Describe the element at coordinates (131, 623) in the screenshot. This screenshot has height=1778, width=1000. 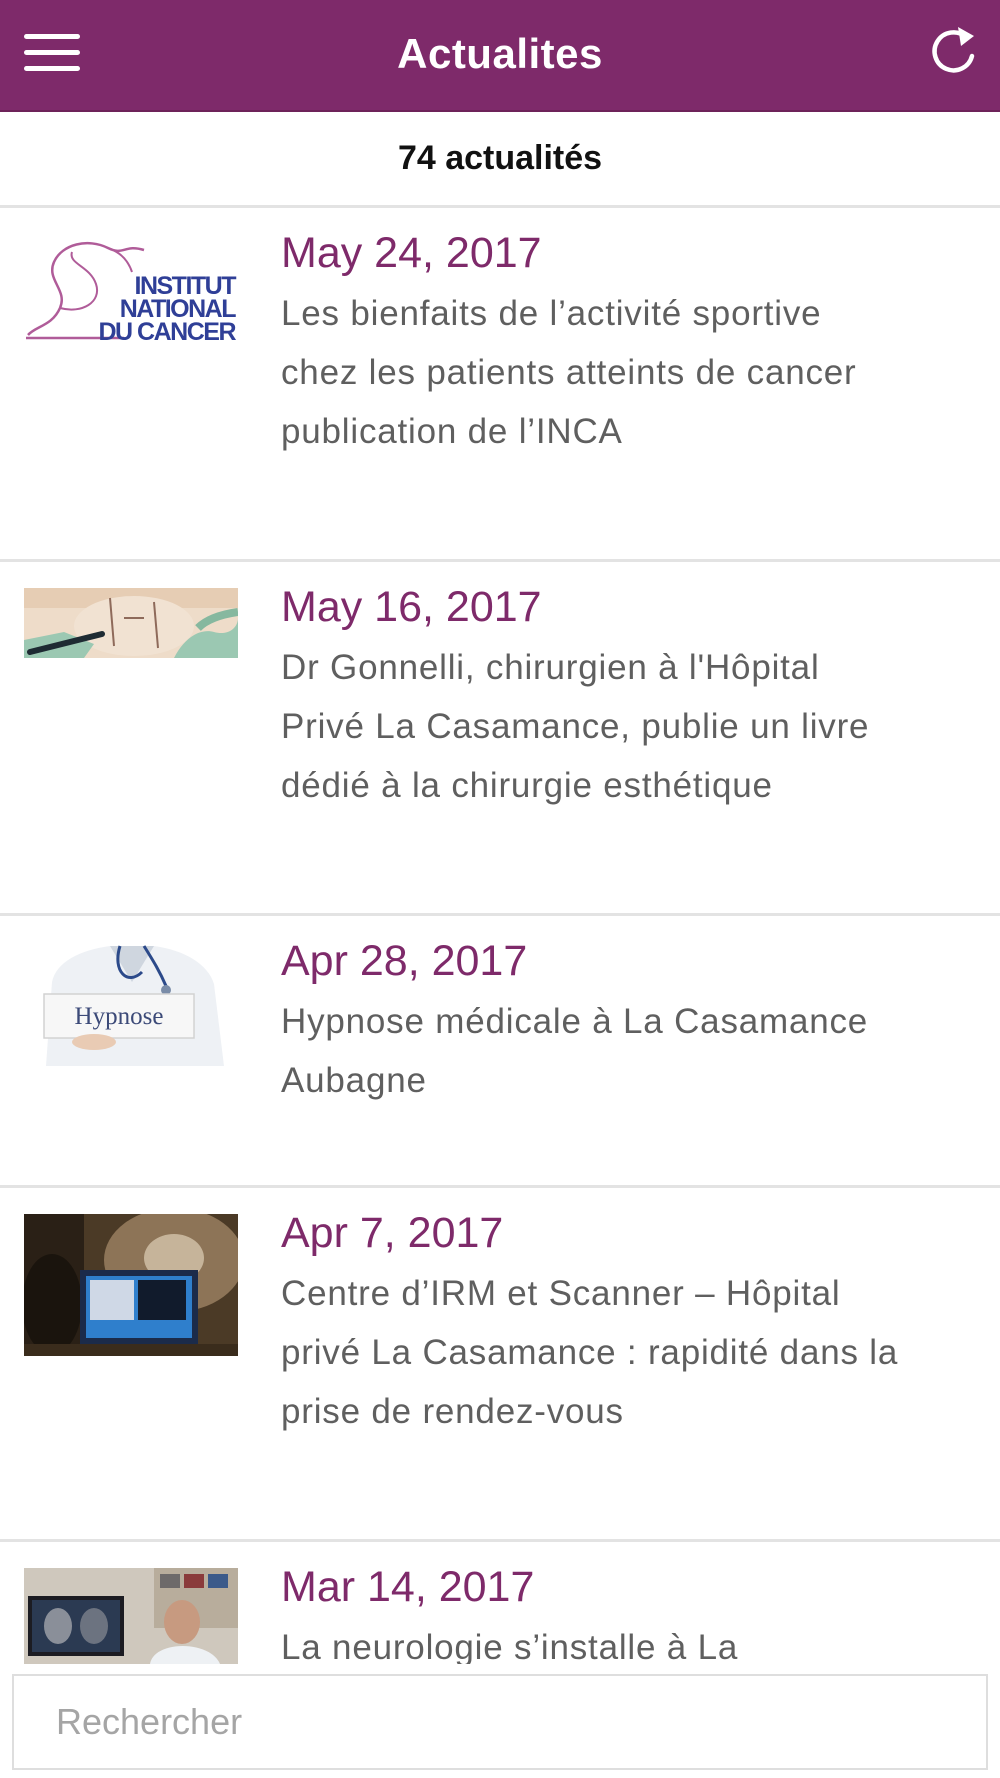
I see `surgery-marker-photo` at that location.